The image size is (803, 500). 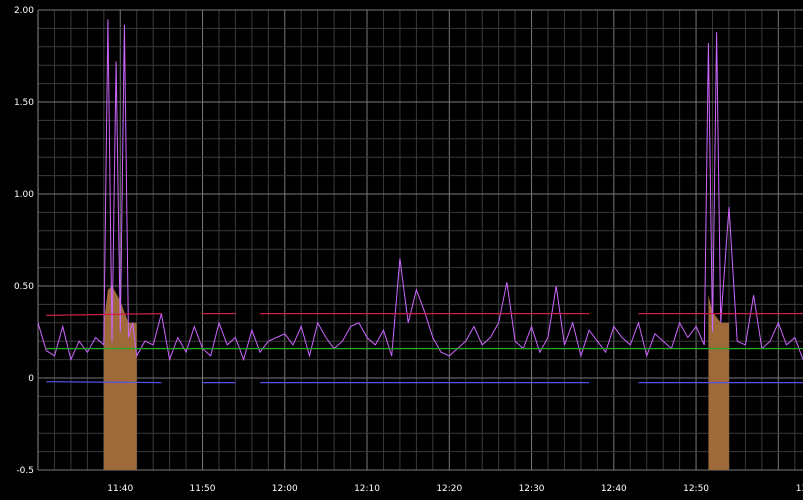 What do you see at coordinates (285, 489) in the screenshot?
I see `x-tick-label: 12:00` at bounding box center [285, 489].